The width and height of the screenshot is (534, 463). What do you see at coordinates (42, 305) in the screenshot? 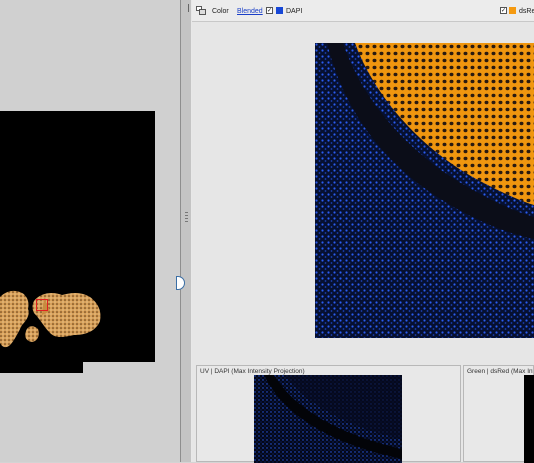
I see `roi-selection-box` at bounding box center [42, 305].